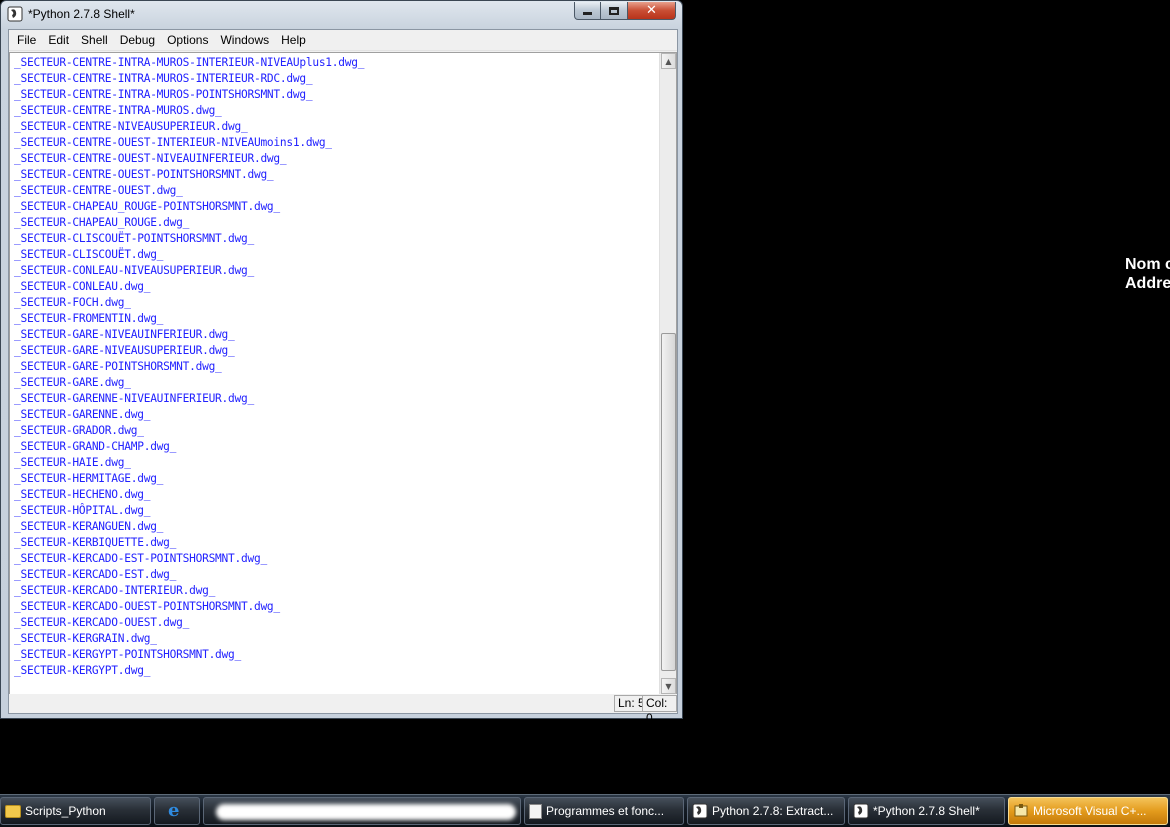 The width and height of the screenshot is (1170, 827). I want to click on vertical-scrollbar: ▲ ▼, so click(667, 373).